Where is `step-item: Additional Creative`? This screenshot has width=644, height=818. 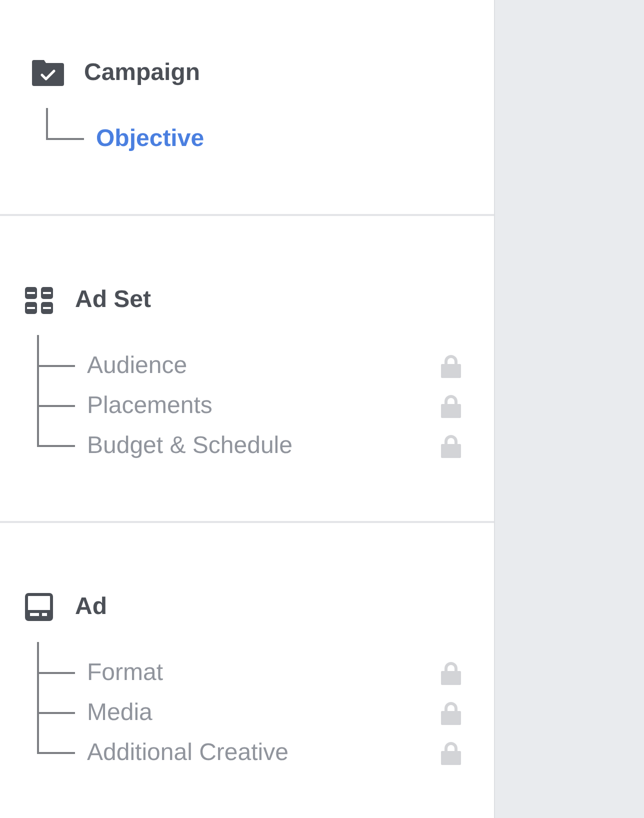
step-item: Additional Creative is located at coordinates (187, 753).